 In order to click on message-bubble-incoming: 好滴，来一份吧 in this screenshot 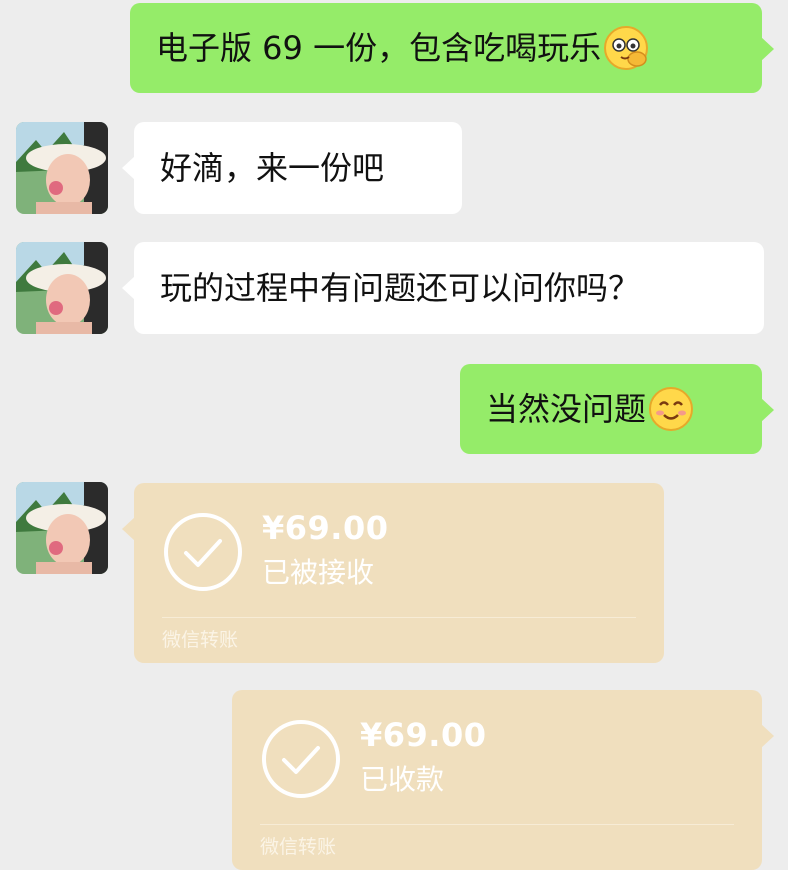, I will do `click(292, 168)`.